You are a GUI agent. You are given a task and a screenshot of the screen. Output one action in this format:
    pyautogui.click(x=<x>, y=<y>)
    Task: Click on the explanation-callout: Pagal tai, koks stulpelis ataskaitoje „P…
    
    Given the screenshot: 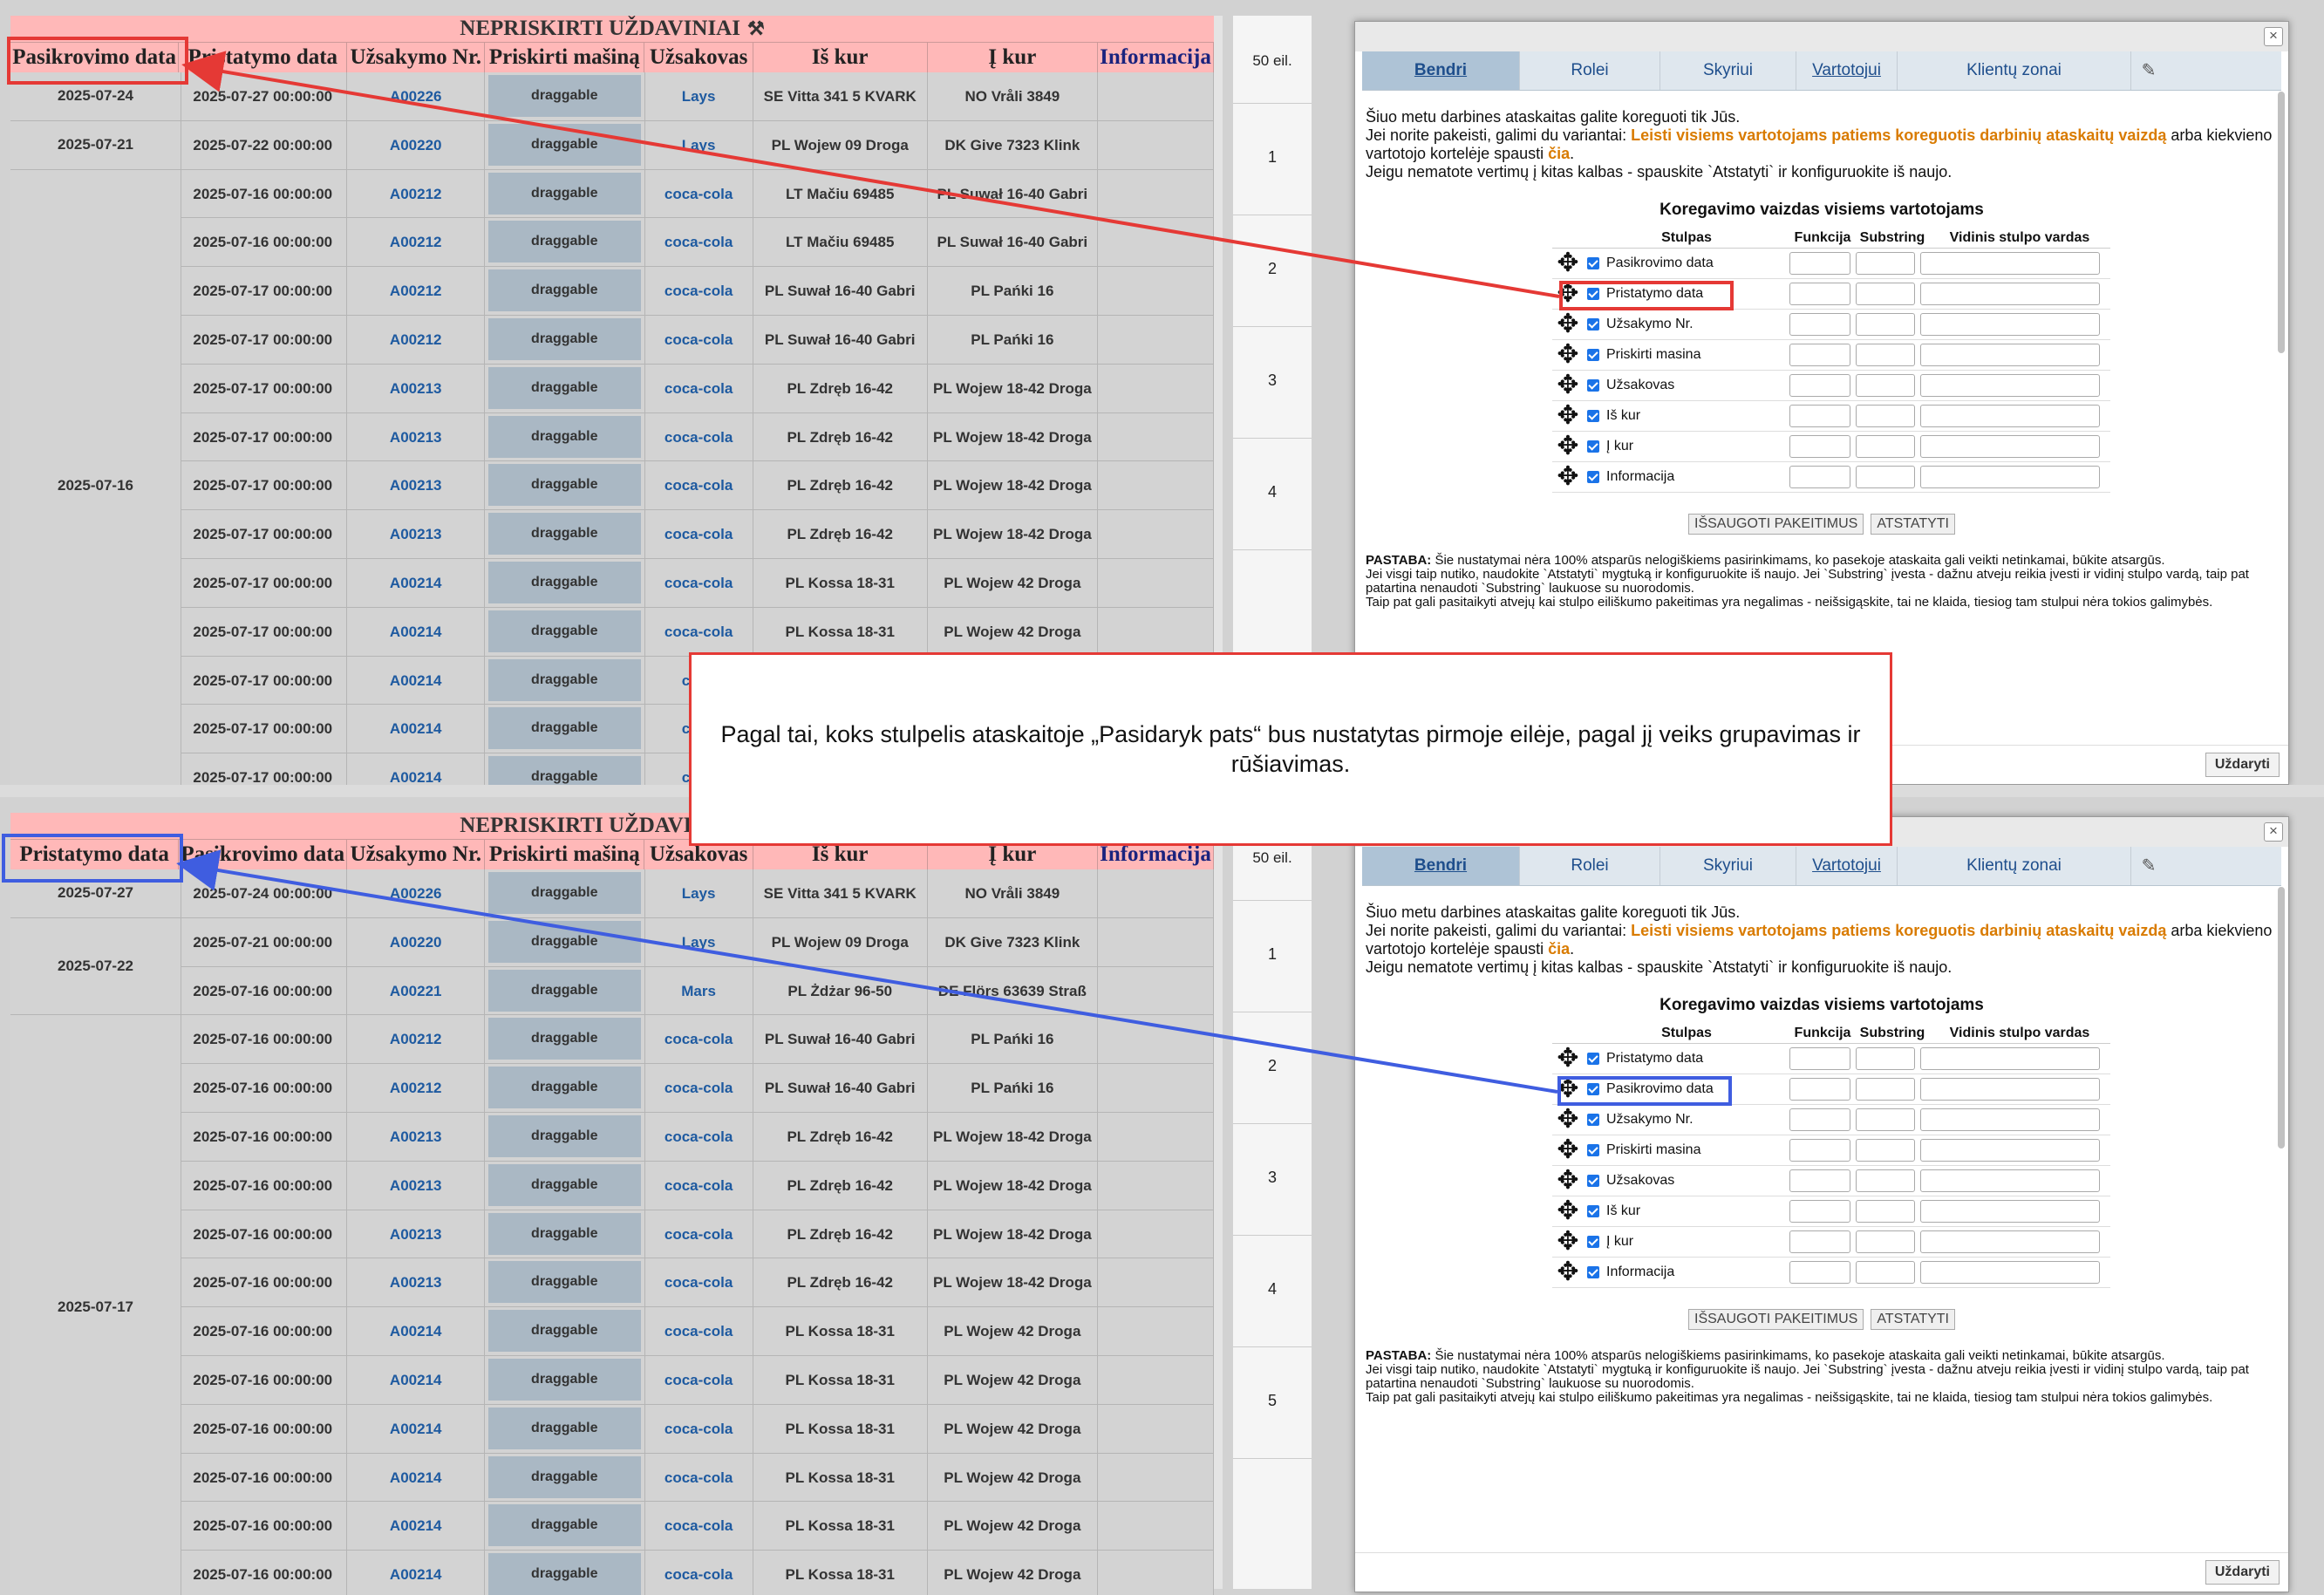 What is the action you would take?
    pyautogui.click(x=1290, y=749)
    